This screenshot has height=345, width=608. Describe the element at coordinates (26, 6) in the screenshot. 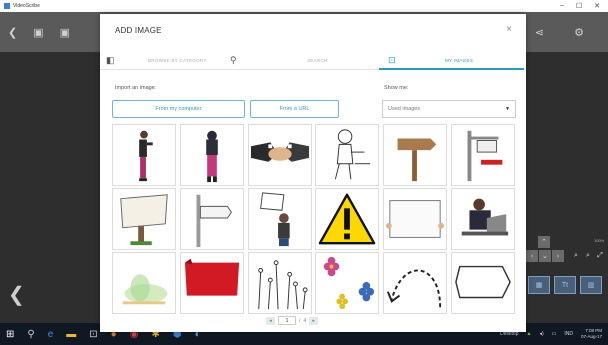

I see `window-title: VideoScribe` at that location.